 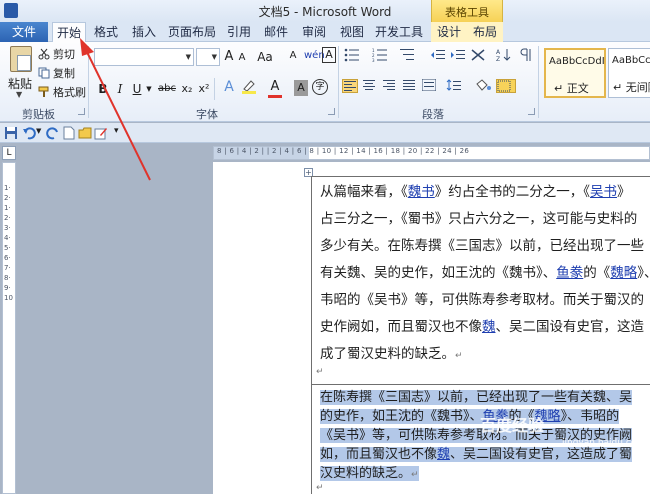 What do you see at coordinates (69, 133) in the screenshot?
I see `new-document-icon` at bounding box center [69, 133].